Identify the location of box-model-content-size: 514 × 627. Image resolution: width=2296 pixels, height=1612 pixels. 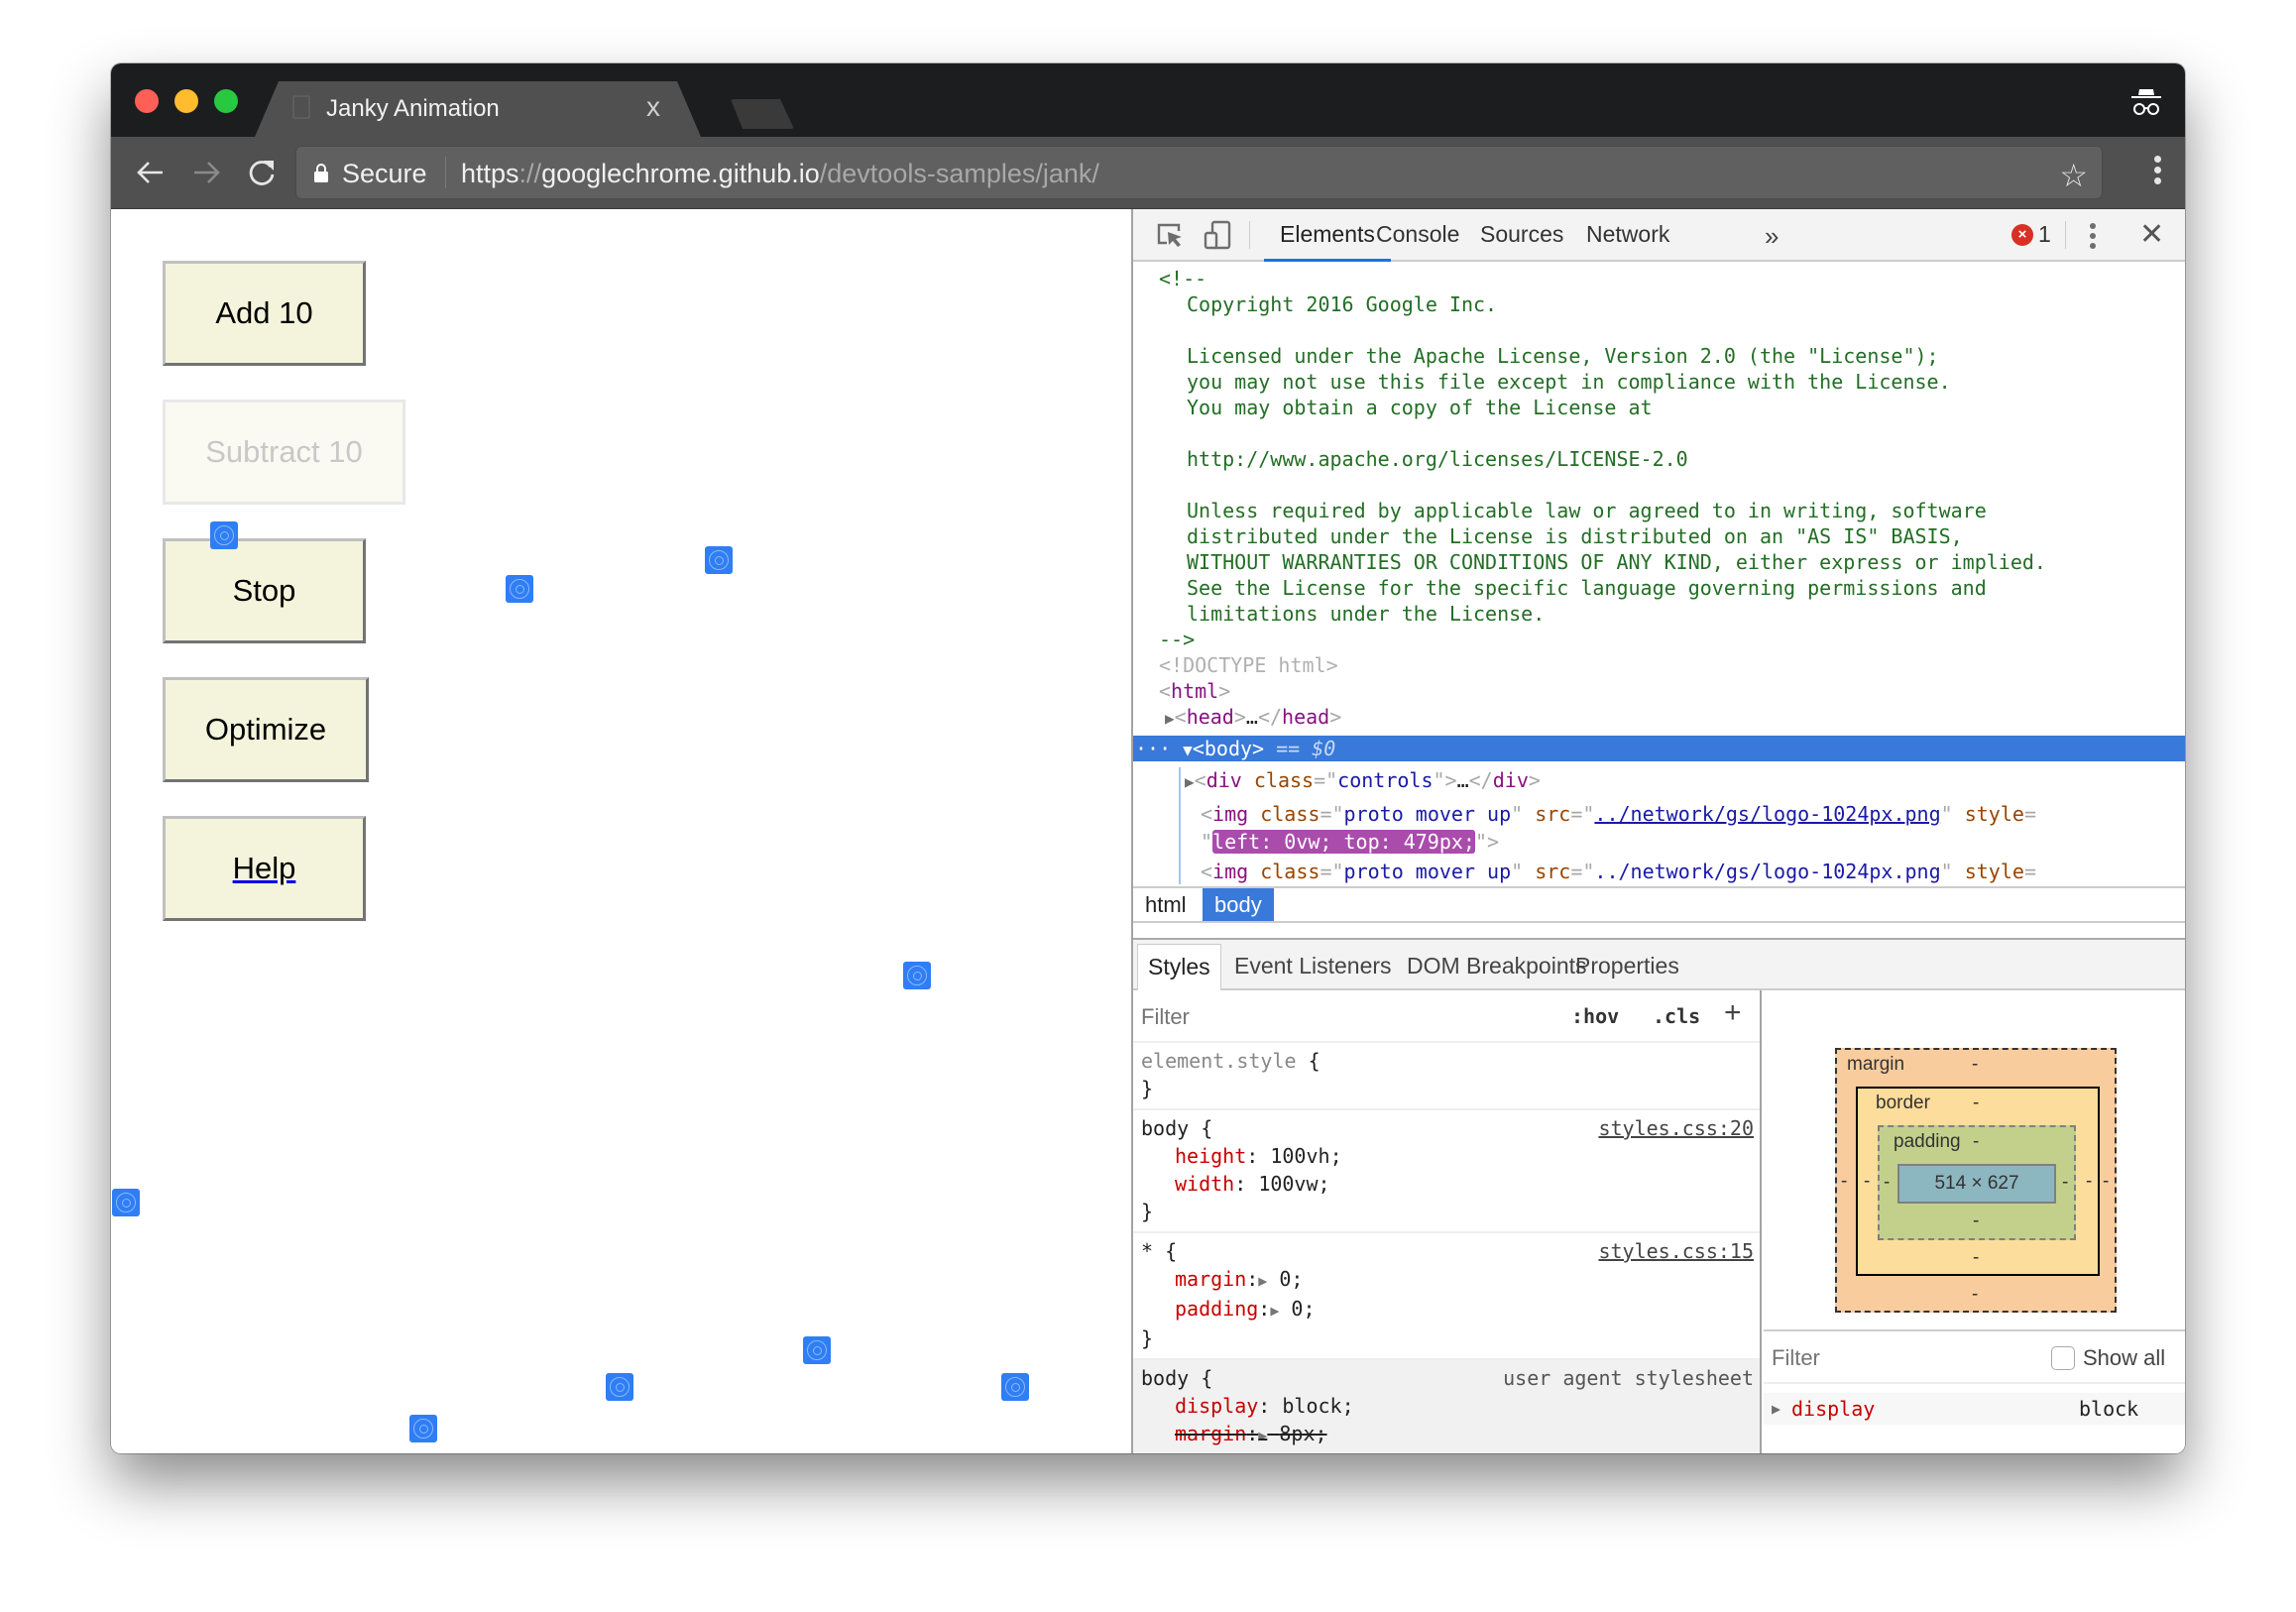
(1977, 1184).